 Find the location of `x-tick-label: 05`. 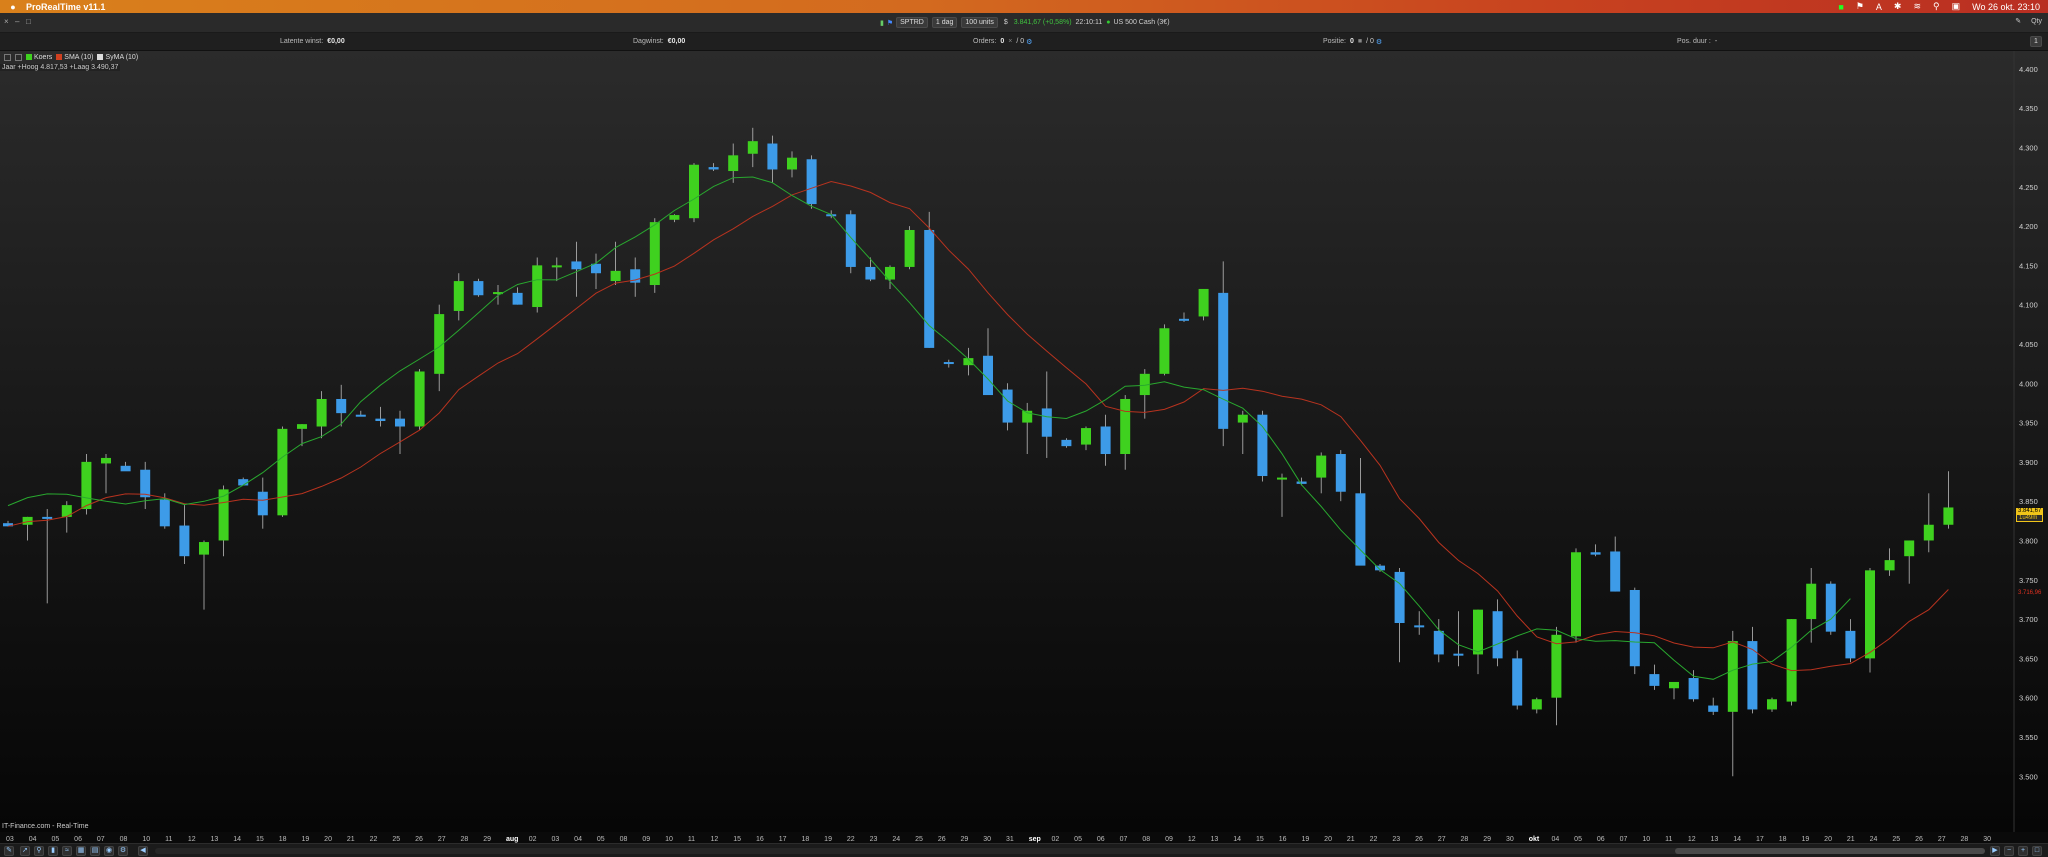

x-tick-label: 05 is located at coordinates (1078, 839).